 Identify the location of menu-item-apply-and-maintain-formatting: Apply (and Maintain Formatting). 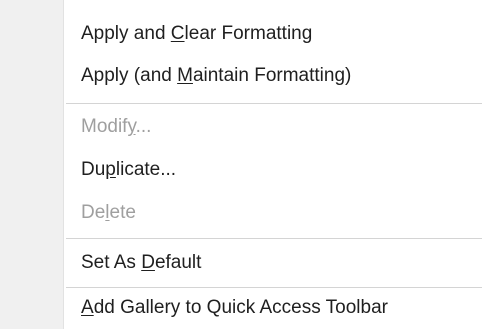
(216, 76).